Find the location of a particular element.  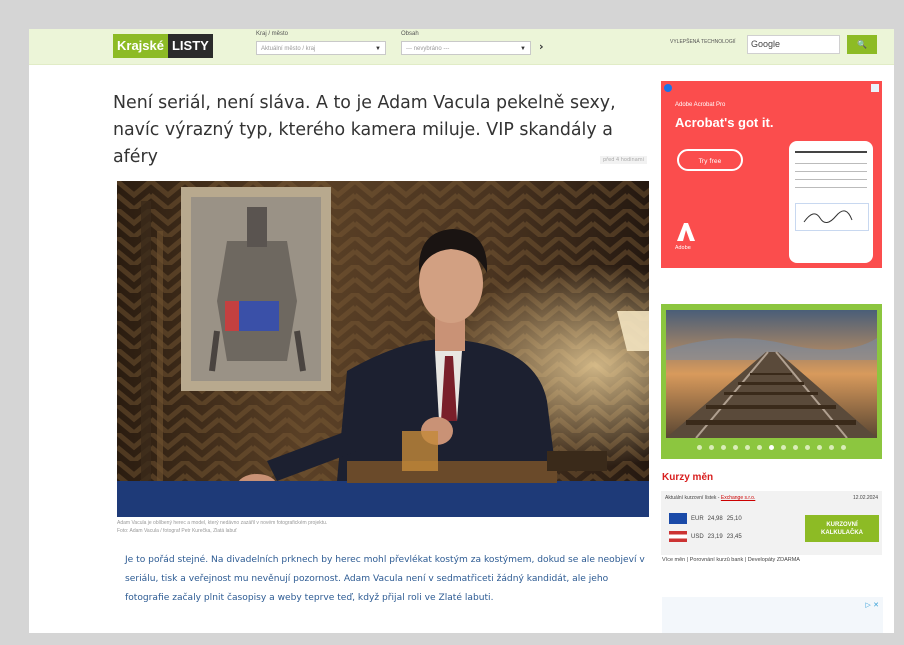

search-icon: 🔍 is located at coordinates (862, 44).